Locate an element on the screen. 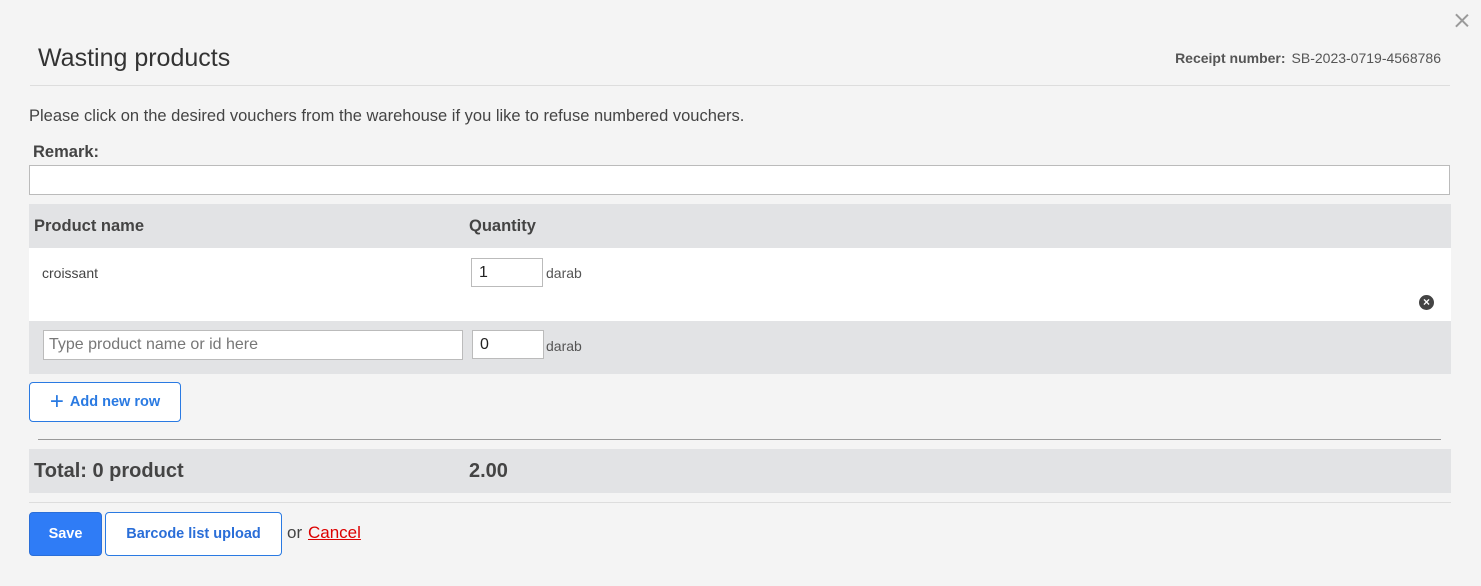  total-label: Total: 0 product is located at coordinates (109, 471).